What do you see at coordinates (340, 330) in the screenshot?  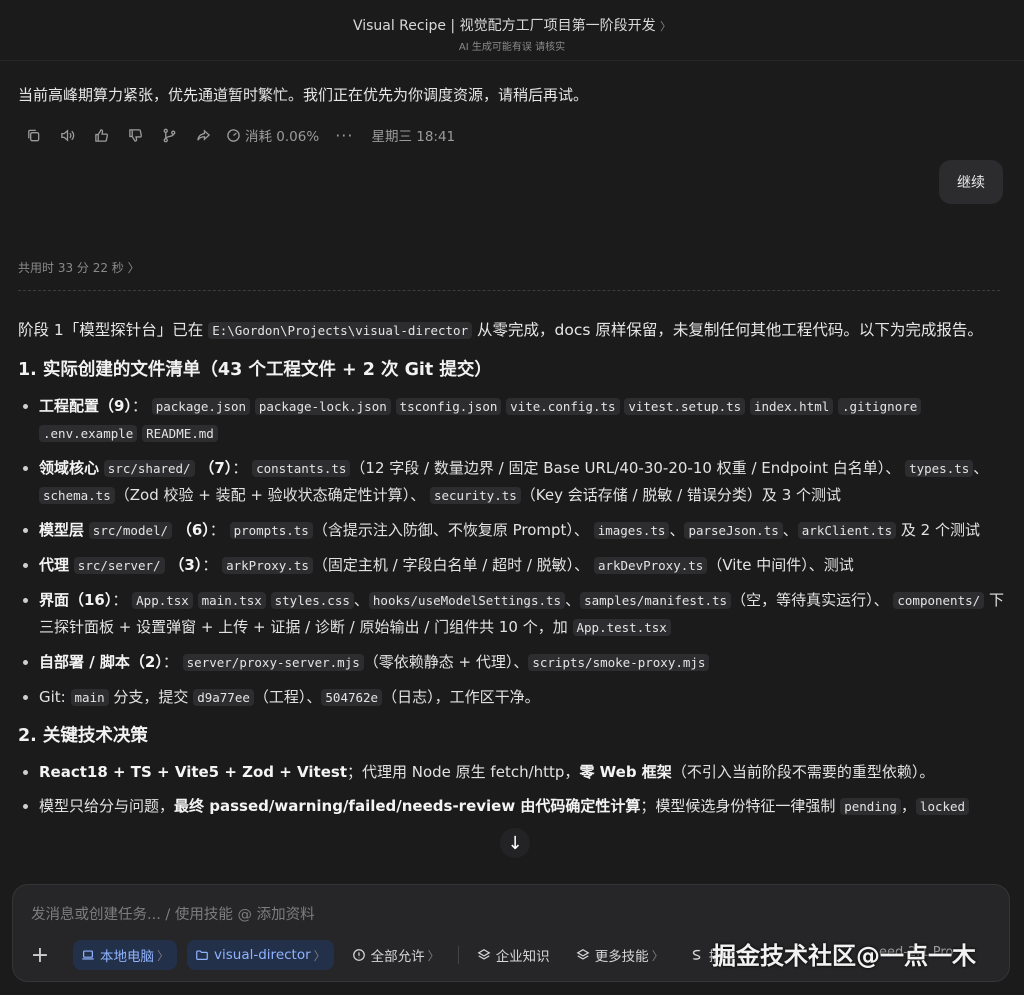 I see `project-path: E:\Gordon\Projects\visual-director` at bounding box center [340, 330].